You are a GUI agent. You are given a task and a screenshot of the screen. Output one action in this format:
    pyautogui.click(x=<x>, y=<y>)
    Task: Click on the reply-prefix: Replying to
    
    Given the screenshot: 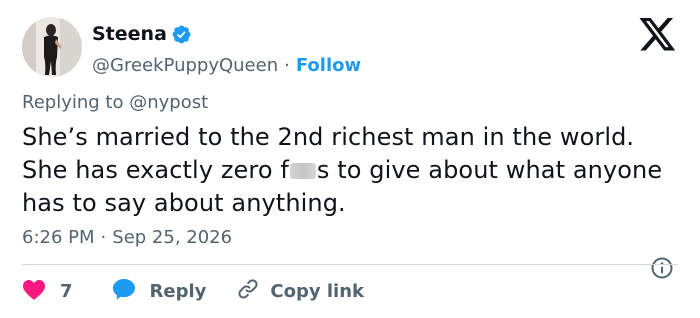 What is the action you would take?
    pyautogui.click(x=73, y=102)
    